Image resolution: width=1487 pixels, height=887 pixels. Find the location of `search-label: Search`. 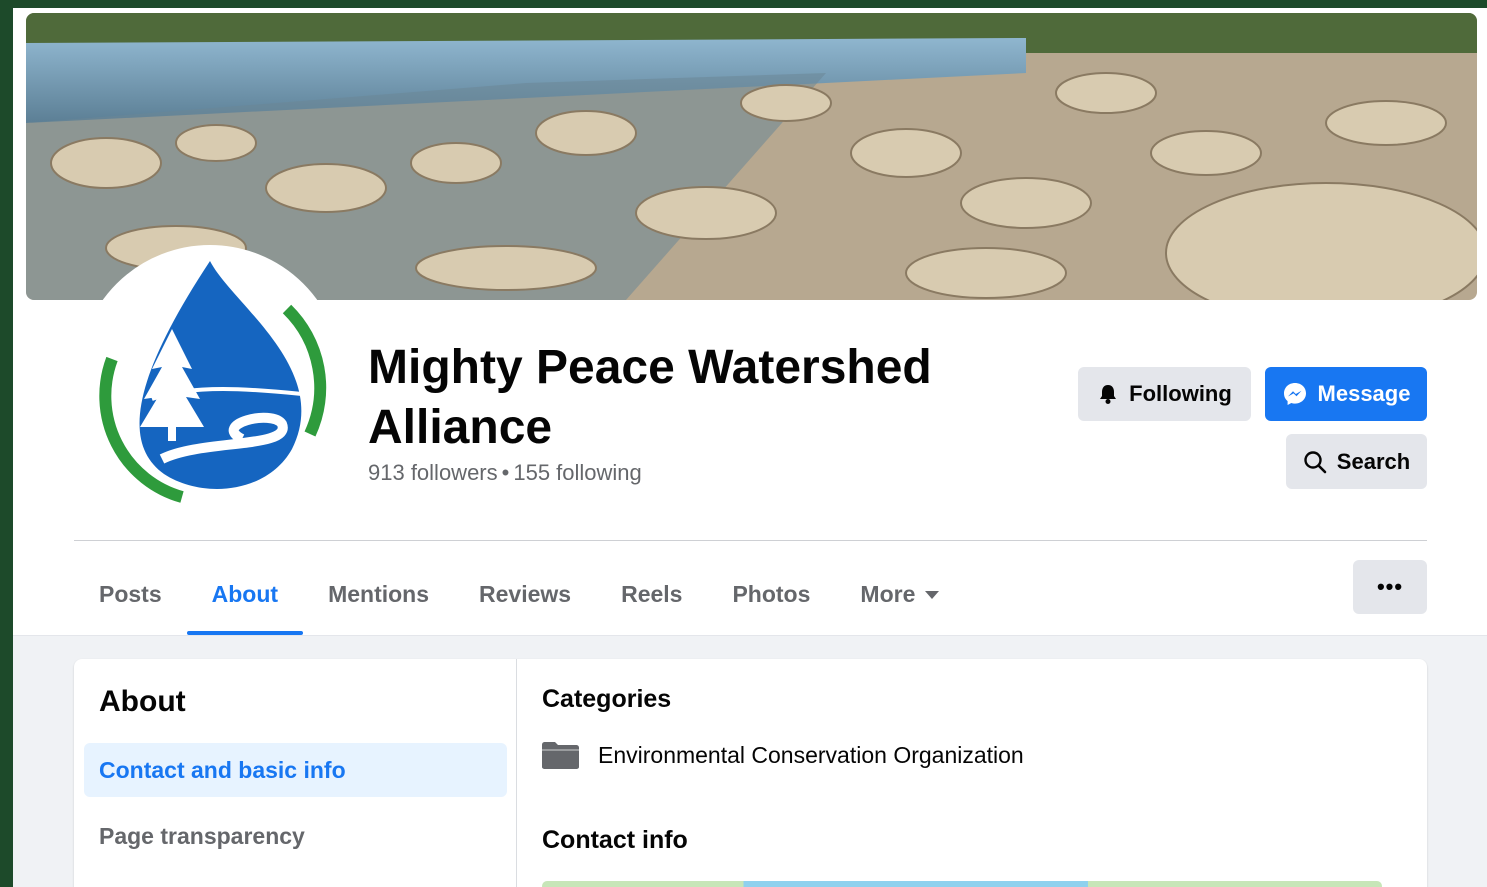

search-label: Search is located at coordinates (1373, 461).